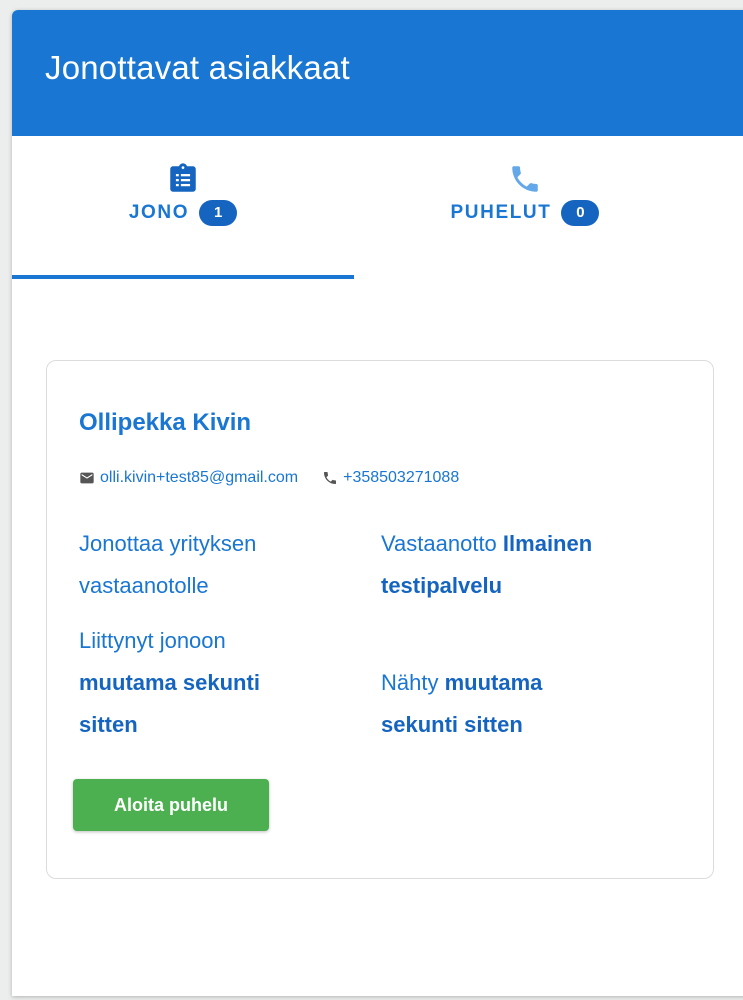 The height and width of the screenshot is (1000, 743). Describe the element at coordinates (108, 724) in the screenshot. I see `joined-value-line2: sitten` at that location.